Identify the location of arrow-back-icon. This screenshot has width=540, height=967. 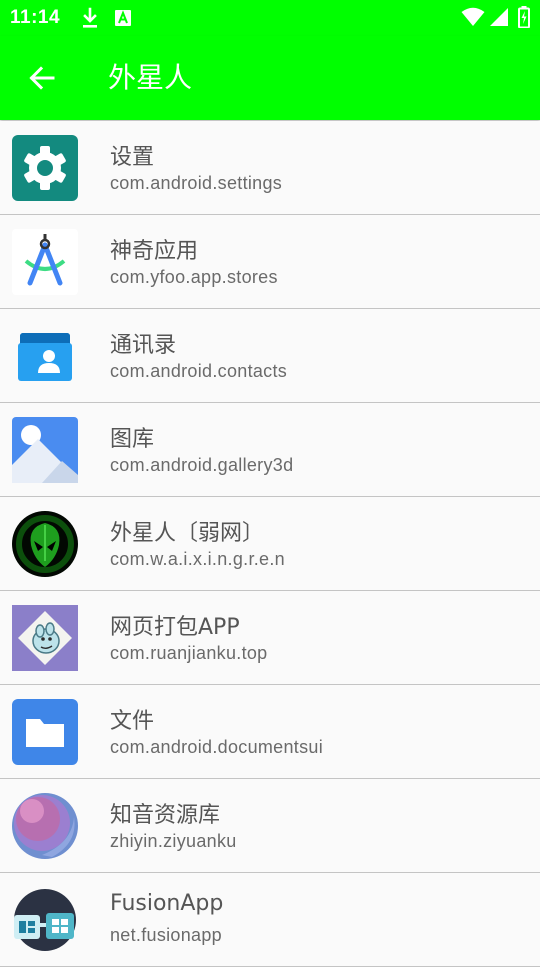
(42, 78).